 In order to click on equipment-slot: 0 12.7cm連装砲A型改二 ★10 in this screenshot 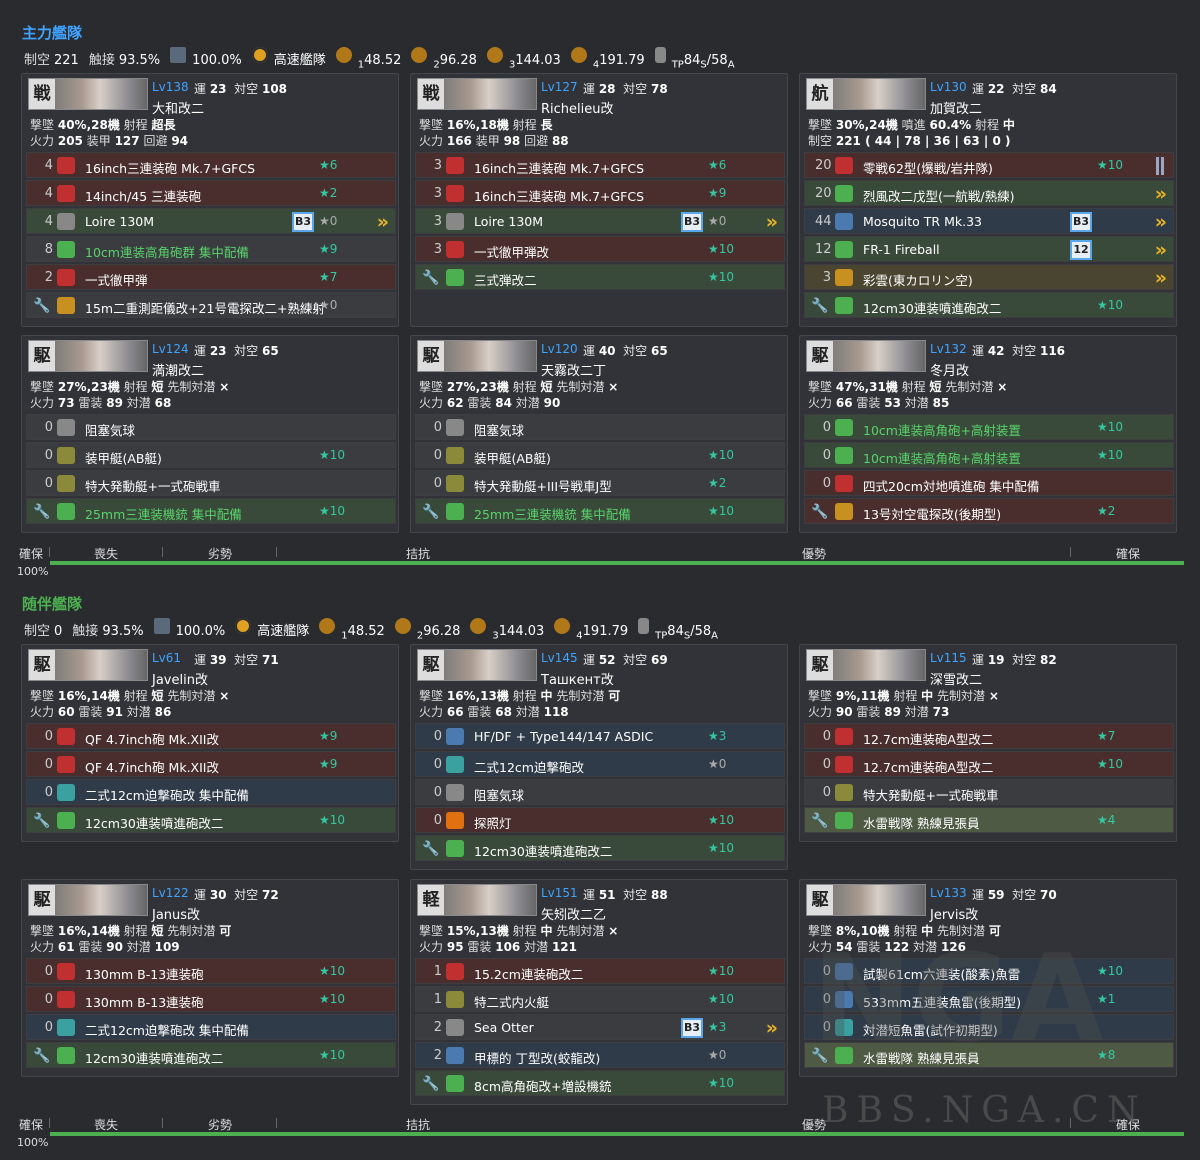, I will do `click(989, 764)`.